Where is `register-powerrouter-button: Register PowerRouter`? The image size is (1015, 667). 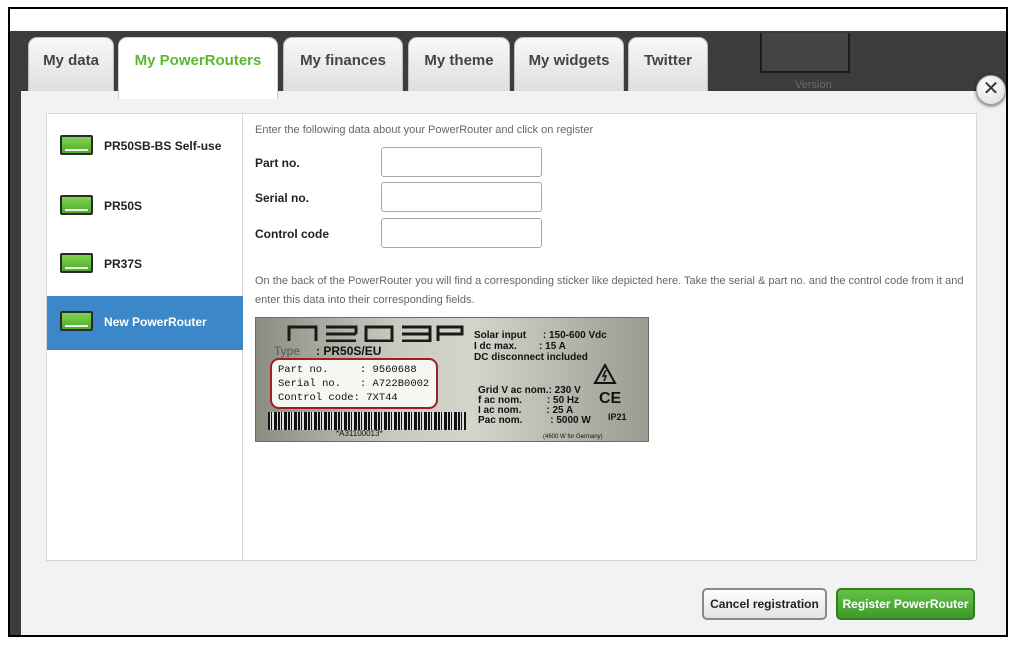 register-powerrouter-button: Register PowerRouter is located at coordinates (905, 604).